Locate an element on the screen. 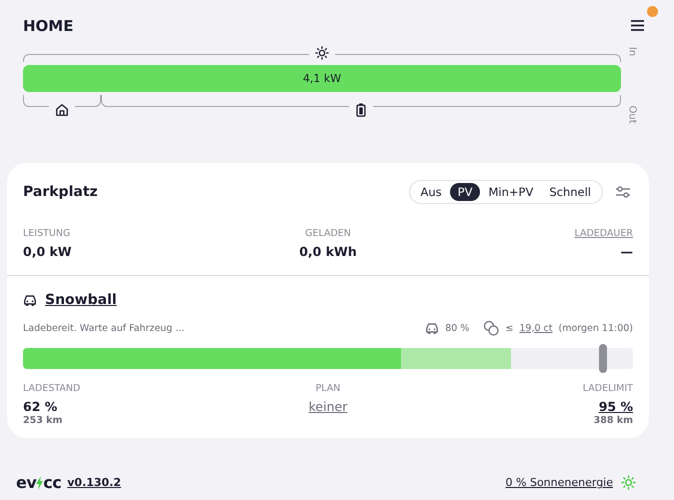 The height and width of the screenshot is (500, 674). mode-tab: Min+PV is located at coordinates (511, 192).